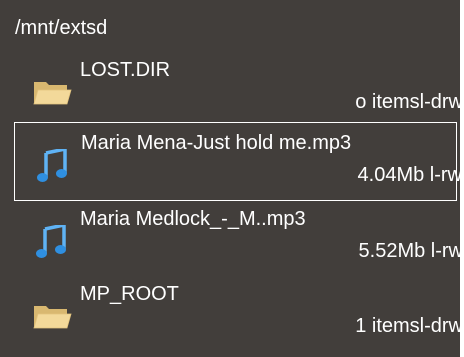 The height and width of the screenshot is (357, 464). Describe the element at coordinates (462, 178) in the screenshot. I see `screen-edge` at that location.